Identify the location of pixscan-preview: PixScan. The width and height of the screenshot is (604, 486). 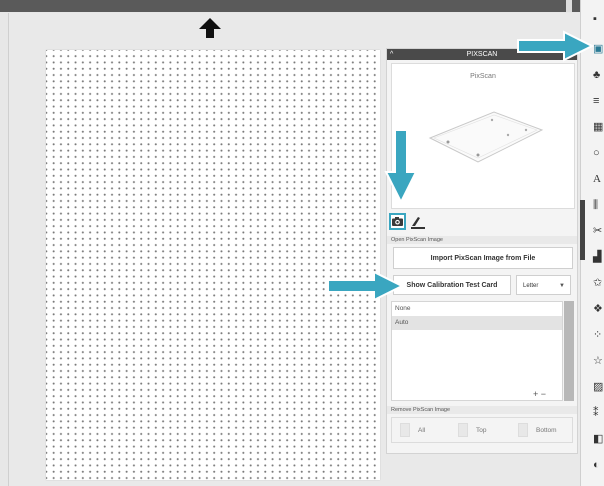
(483, 136).